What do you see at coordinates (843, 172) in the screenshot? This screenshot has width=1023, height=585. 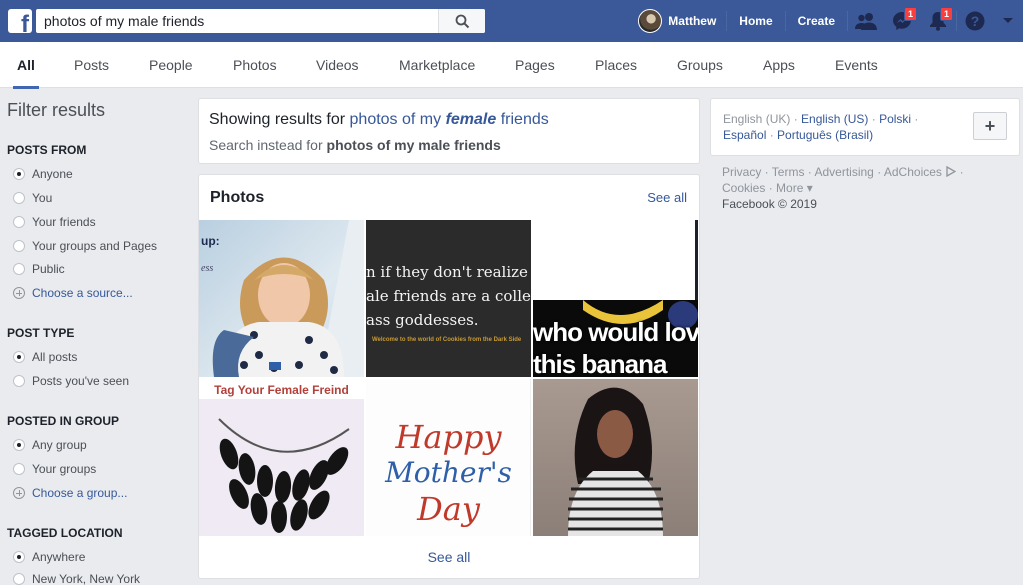 I see `footer-link-advertising: Advertising` at bounding box center [843, 172].